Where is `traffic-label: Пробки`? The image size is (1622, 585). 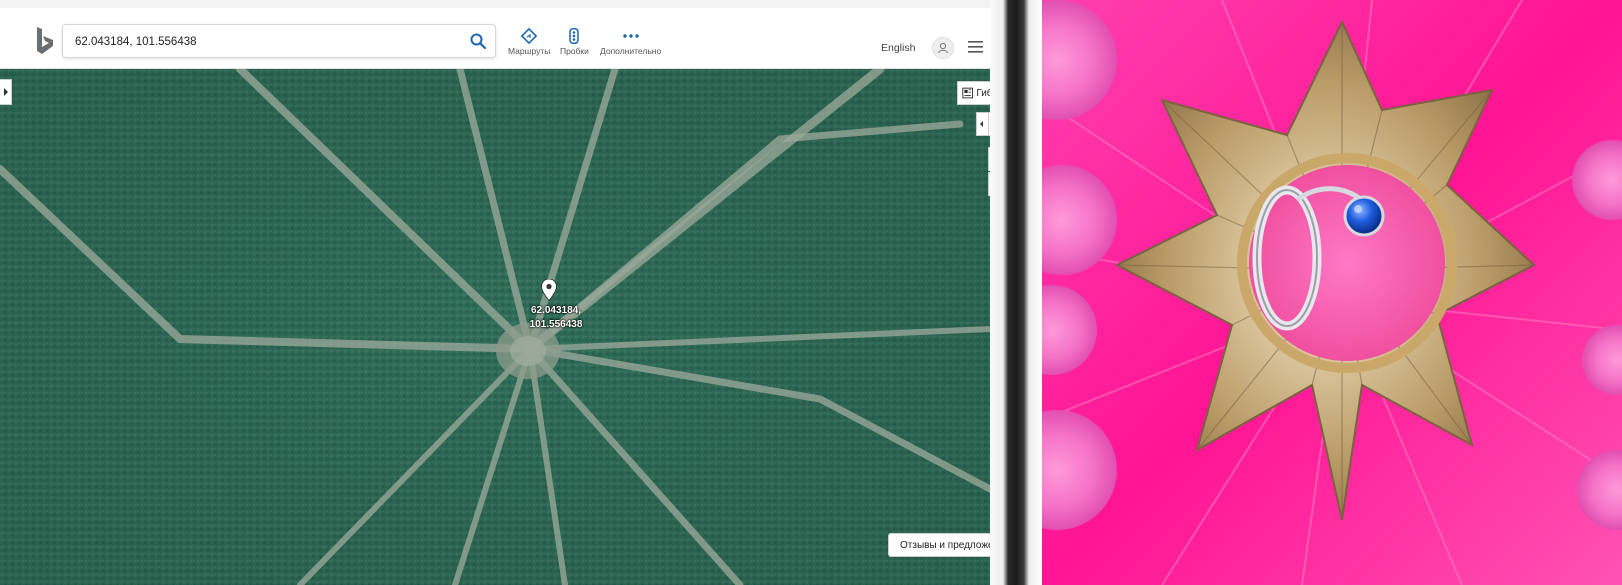 traffic-label: Пробки is located at coordinates (574, 51).